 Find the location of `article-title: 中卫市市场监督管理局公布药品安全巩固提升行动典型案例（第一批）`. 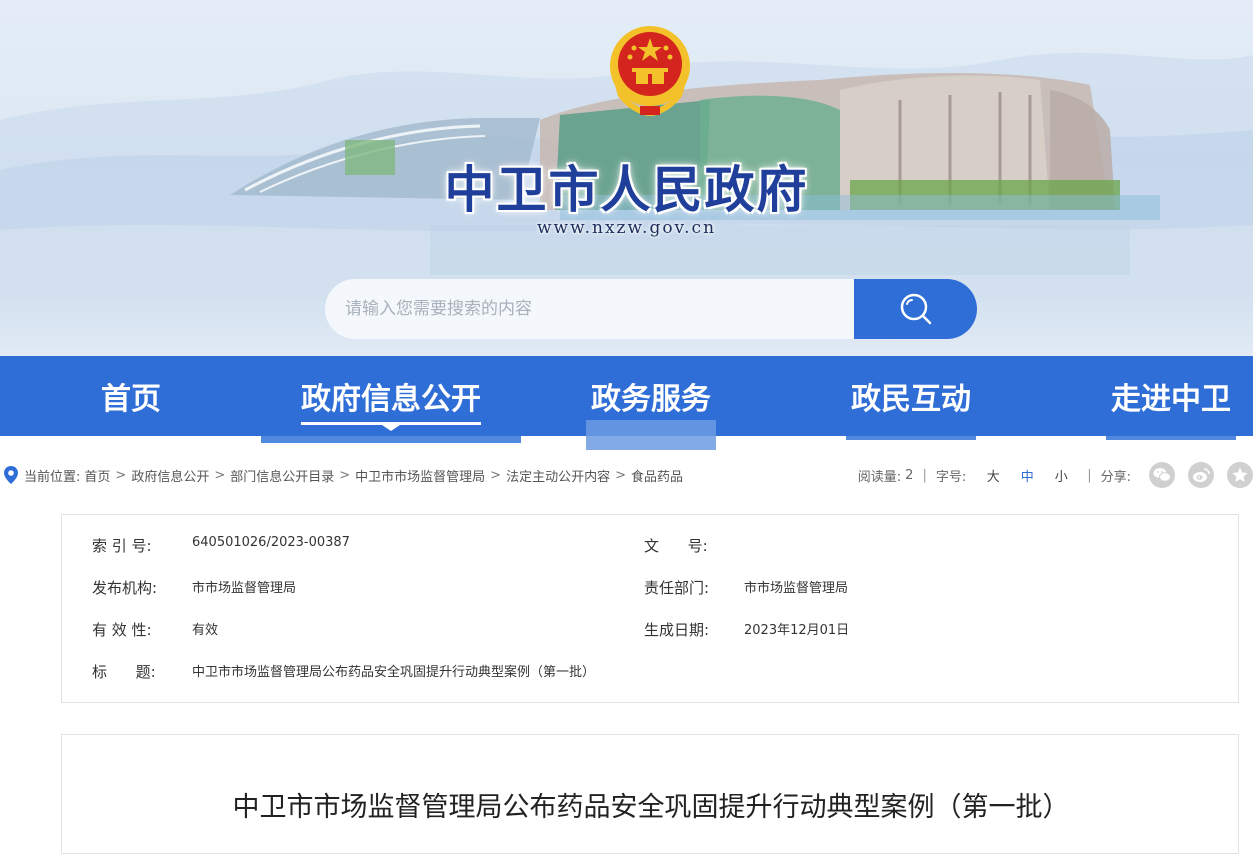

article-title: 中卫市市场监督管理局公布药品安全巩固提升行动典型案例（第一批） is located at coordinates (651, 807).